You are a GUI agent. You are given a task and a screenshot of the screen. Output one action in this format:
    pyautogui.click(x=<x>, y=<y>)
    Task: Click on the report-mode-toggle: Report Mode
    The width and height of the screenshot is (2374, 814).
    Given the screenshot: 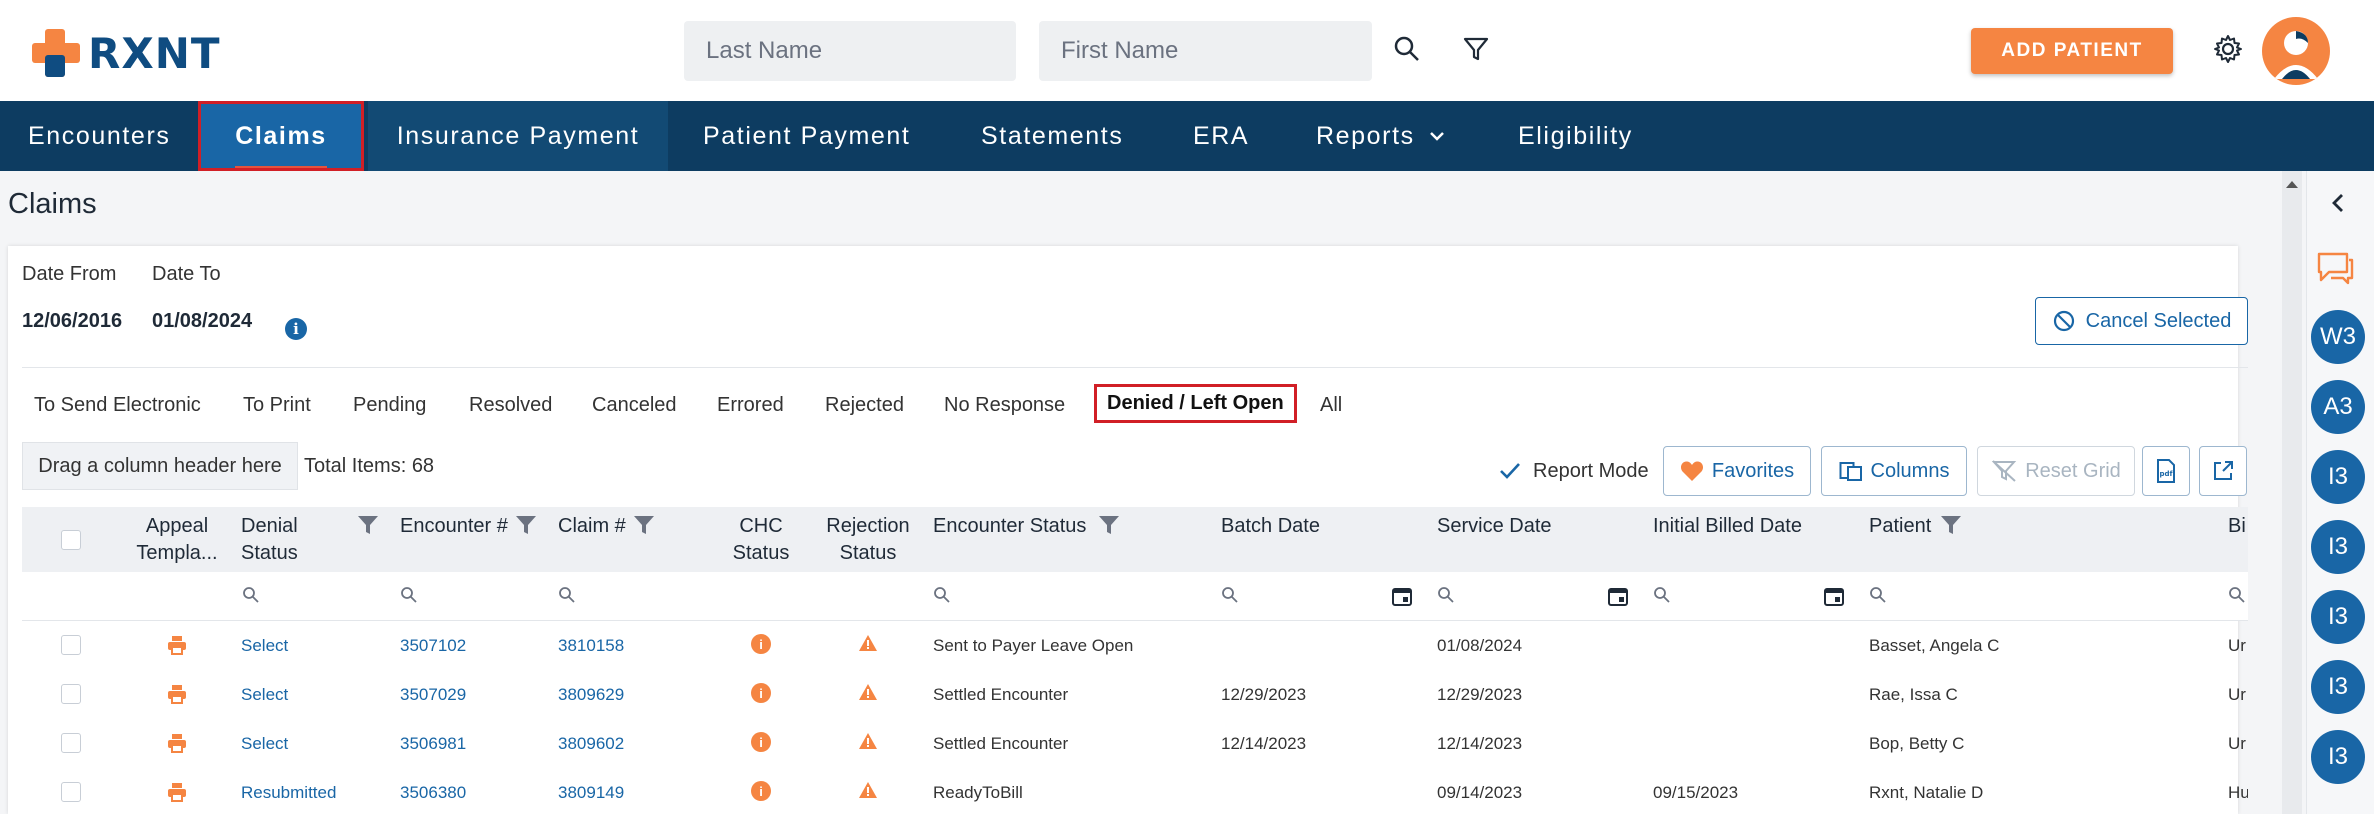 What is the action you would take?
    pyautogui.click(x=1573, y=471)
    